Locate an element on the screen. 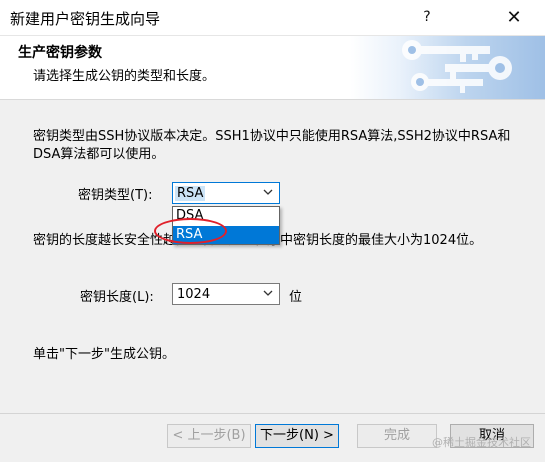 The height and width of the screenshot is (462, 545). help-icon: ? is located at coordinates (427, 17).